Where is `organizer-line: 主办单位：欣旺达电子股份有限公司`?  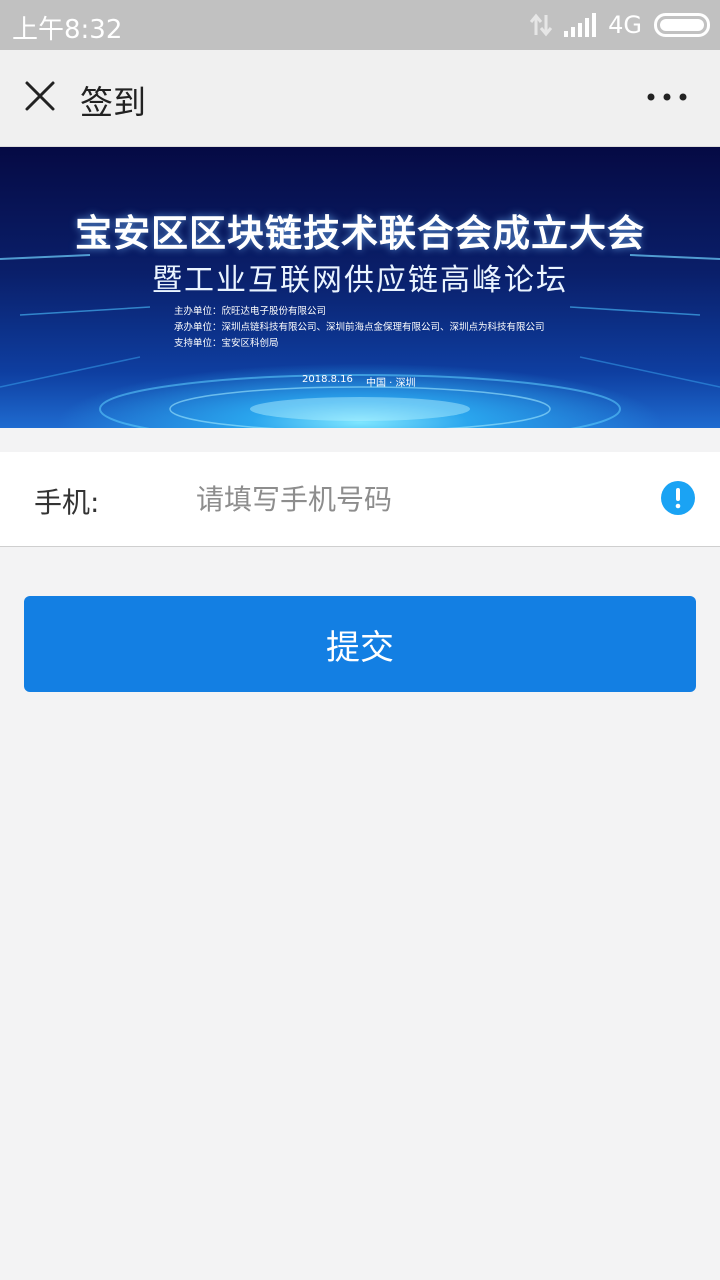
organizer-line: 主办单位：欣旺达电子股份有限公司 is located at coordinates (250, 311).